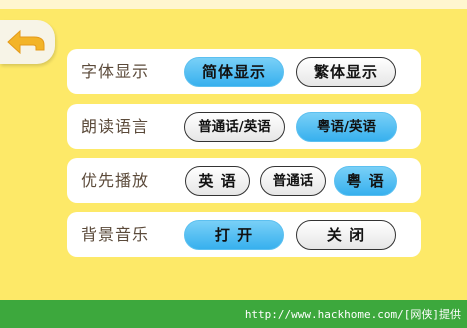 The height and width of the screenshot is (328, 467). Describe the element at coordinates (233, 4) in the screenshot. I see `top-strip` at that location.